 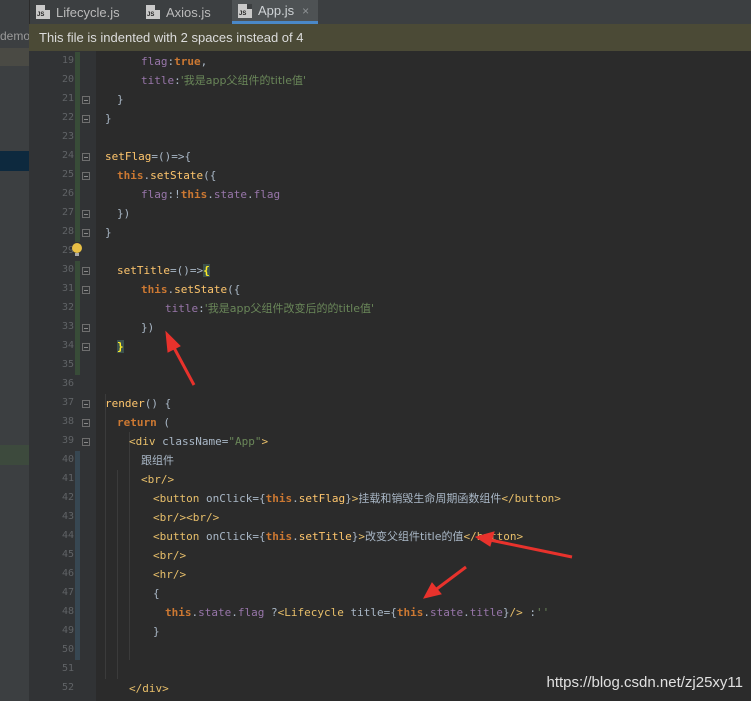 I want to click on line-number: 52, so click(x=67, y=687).